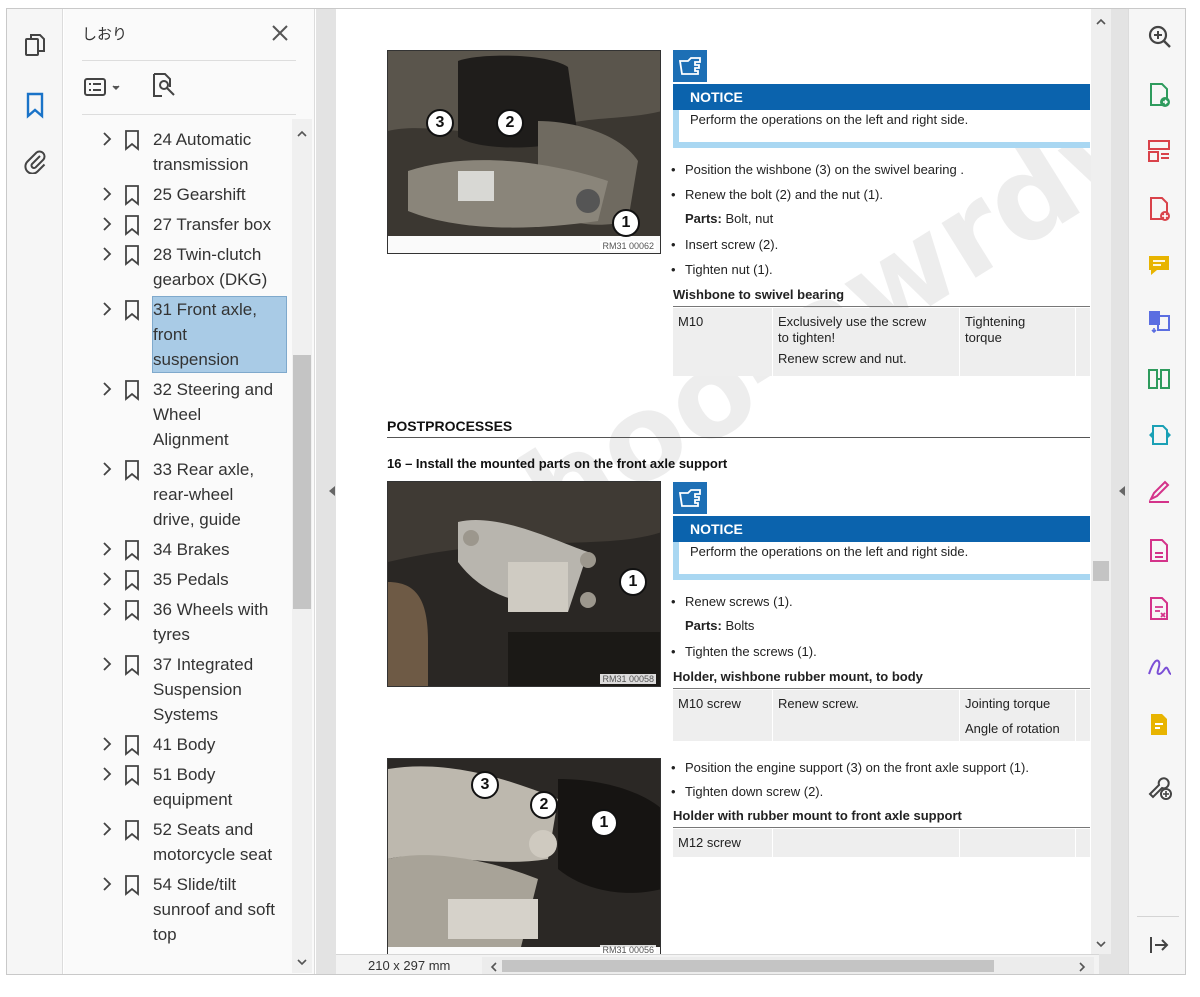  Describe the element at coordinates (197, 519) in the screenshot. I see `bookmark-label-line: drive, guide` at that location.